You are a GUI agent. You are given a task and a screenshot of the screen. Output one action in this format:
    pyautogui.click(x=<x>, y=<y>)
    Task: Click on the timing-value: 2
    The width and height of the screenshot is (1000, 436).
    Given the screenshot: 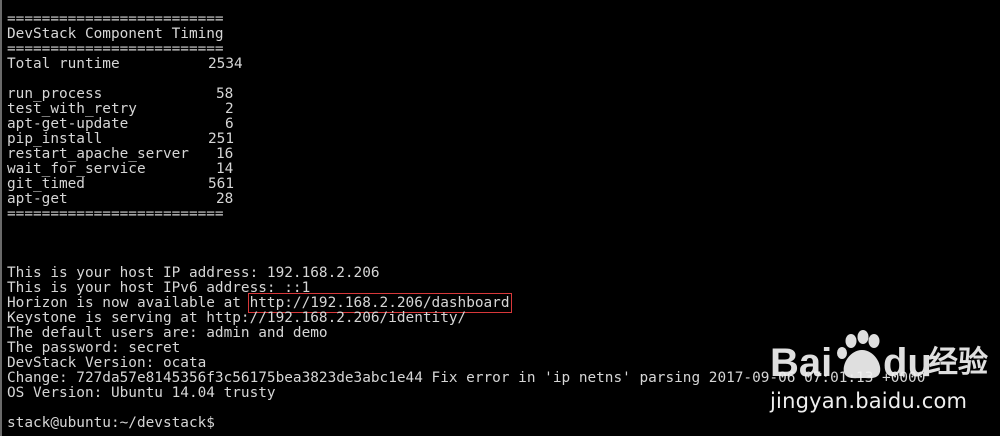 What is the action you would take?
    pyautogui.click(x=229, y=109)
    